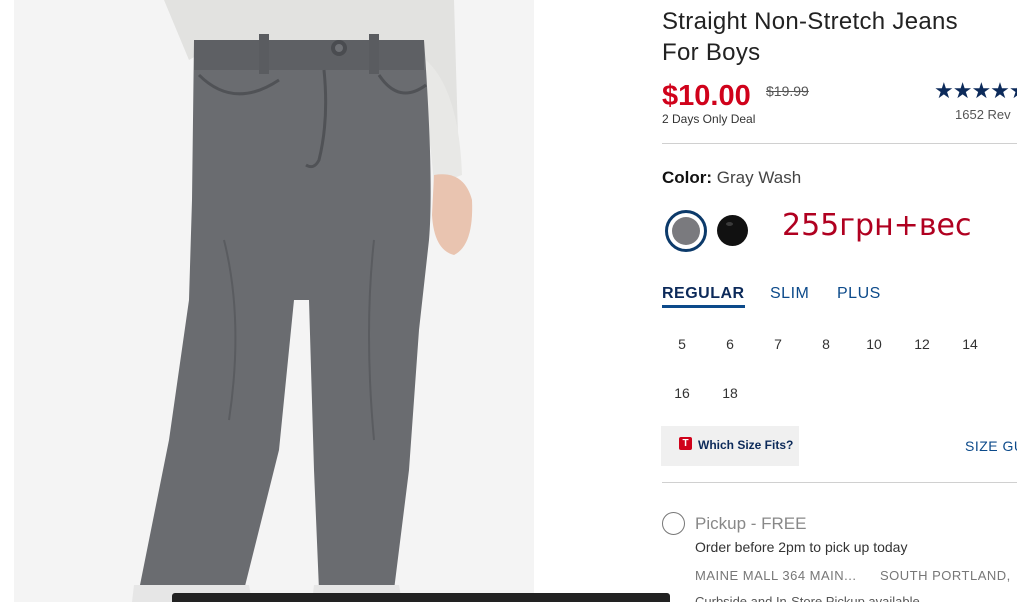  What do you see at coordinates (732, 230) in the screenshot?
I see `swatch-black` at bounding box center [732, 230].